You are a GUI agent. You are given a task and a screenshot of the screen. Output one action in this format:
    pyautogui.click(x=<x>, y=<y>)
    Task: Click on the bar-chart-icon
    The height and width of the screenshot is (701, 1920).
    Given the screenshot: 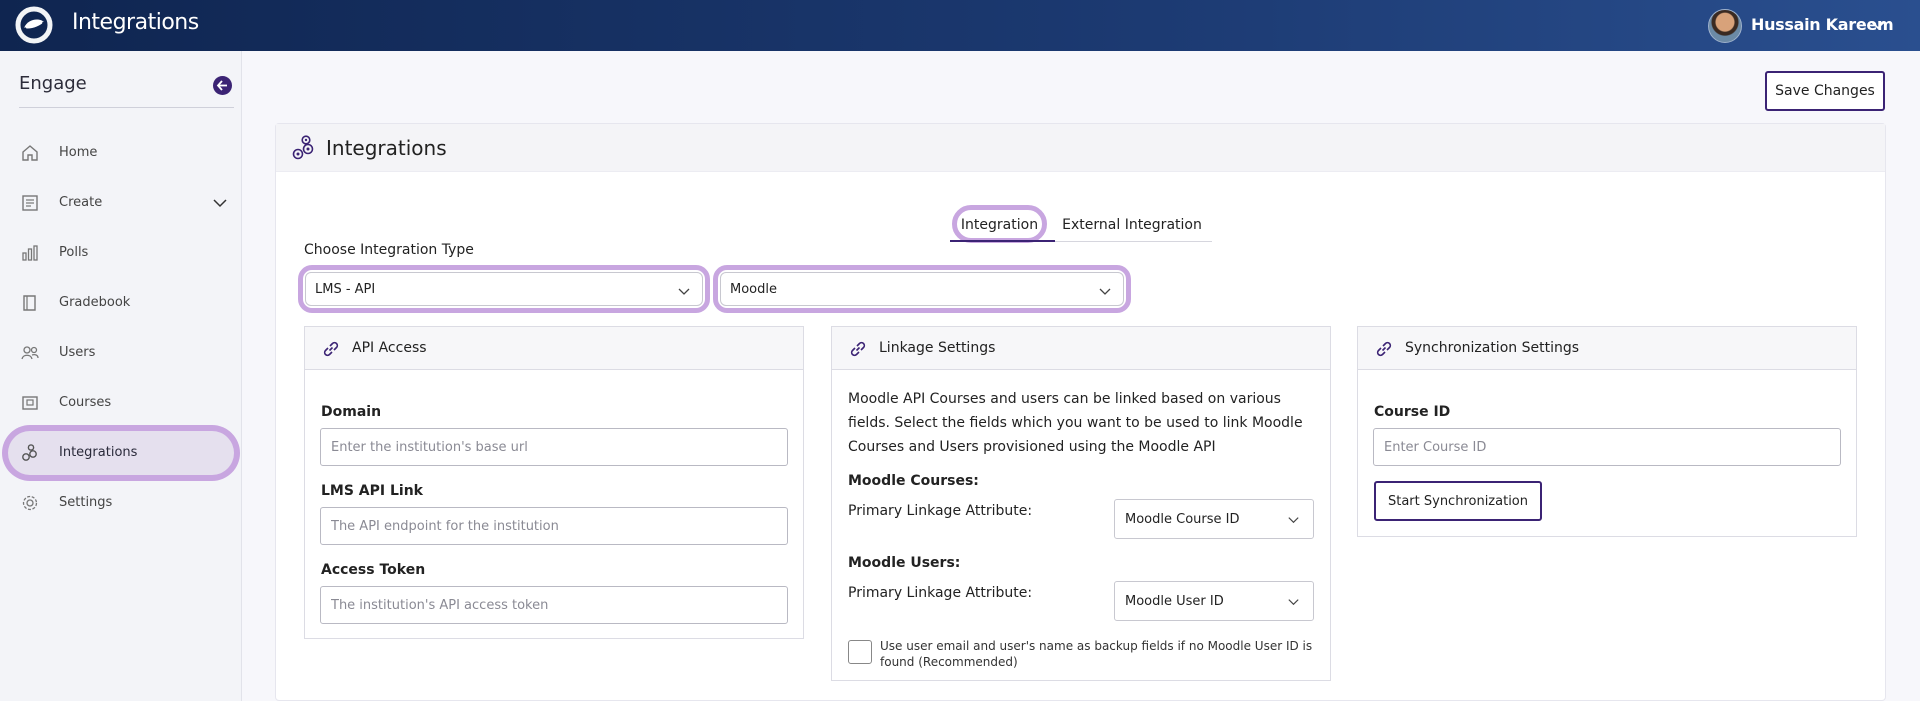 What is the action you would take?
    pyautogui.click(x=30, y=253)
    